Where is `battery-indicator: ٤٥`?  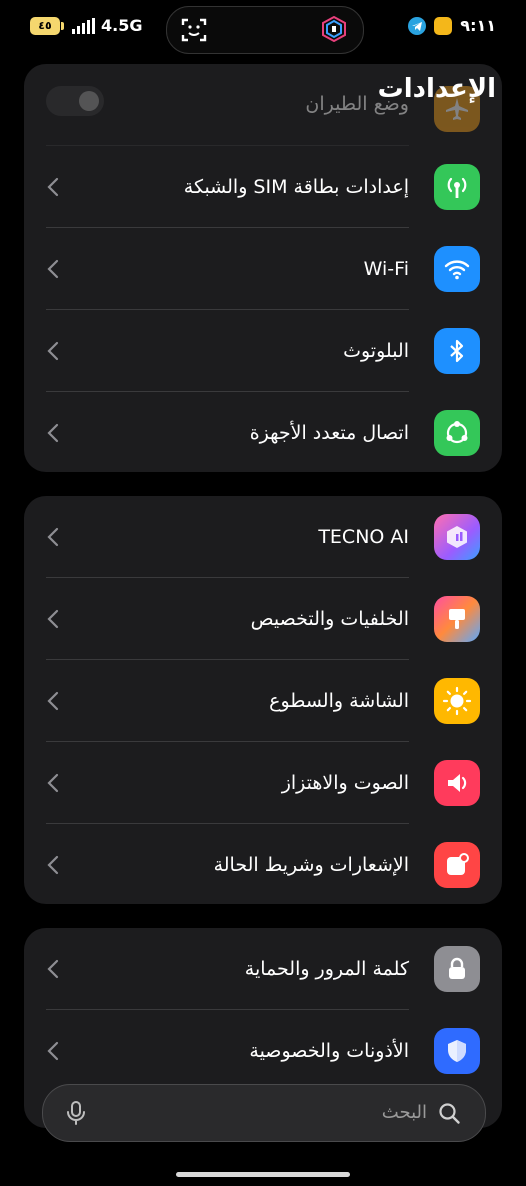 battery-indicator: ٤٥ is located at coordinates (47, 25).